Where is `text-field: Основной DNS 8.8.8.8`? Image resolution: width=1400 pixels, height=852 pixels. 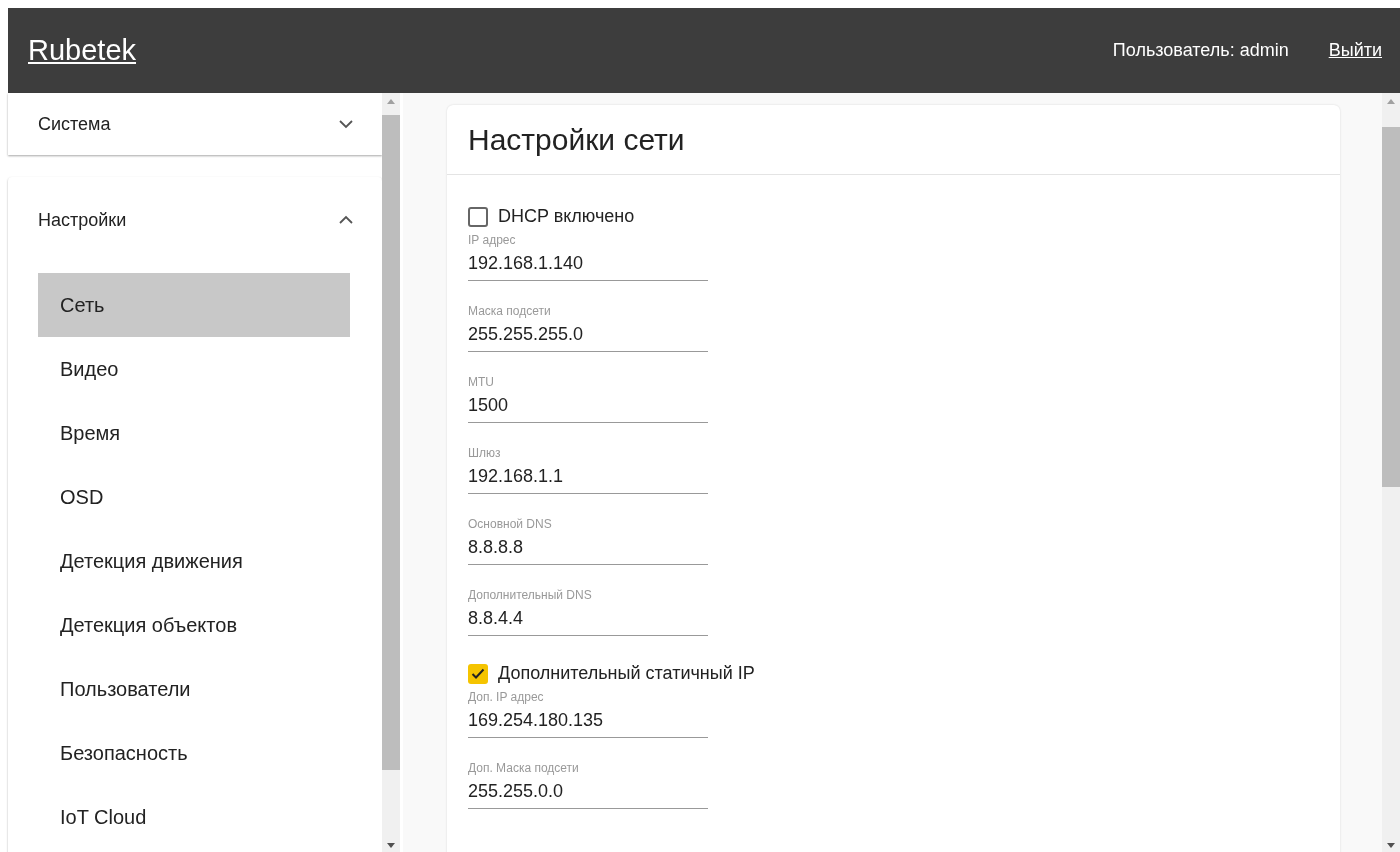
text-field: Основной DNS 8.8.8.8 is located at coordinates (588, 540).